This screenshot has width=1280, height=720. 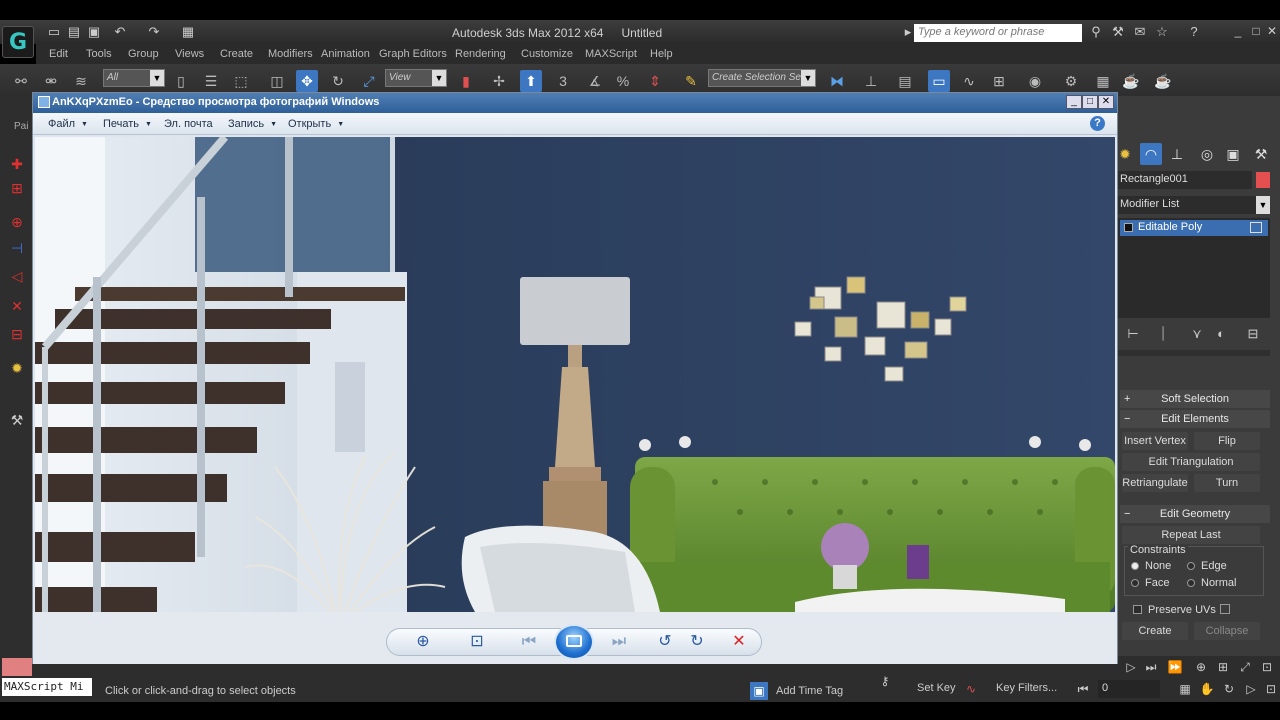 What do you see at coordinates (345, 54) in the screenshot?
I see `menu-animation: Animation` at bounding box center [345, 54].